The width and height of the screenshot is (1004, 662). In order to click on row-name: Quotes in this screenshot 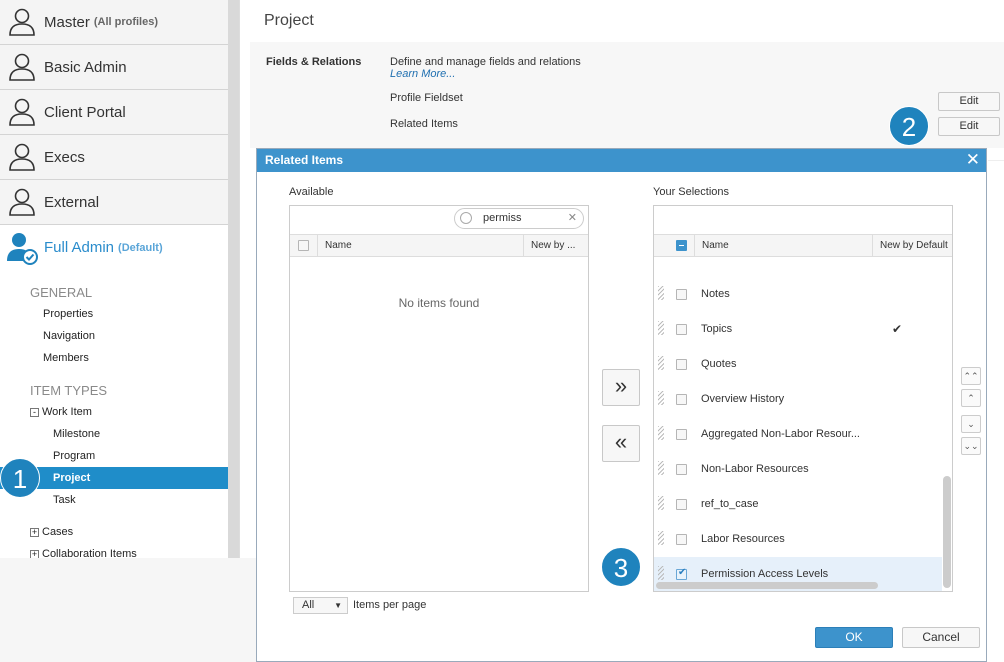, I will do `click(719, 364)`.